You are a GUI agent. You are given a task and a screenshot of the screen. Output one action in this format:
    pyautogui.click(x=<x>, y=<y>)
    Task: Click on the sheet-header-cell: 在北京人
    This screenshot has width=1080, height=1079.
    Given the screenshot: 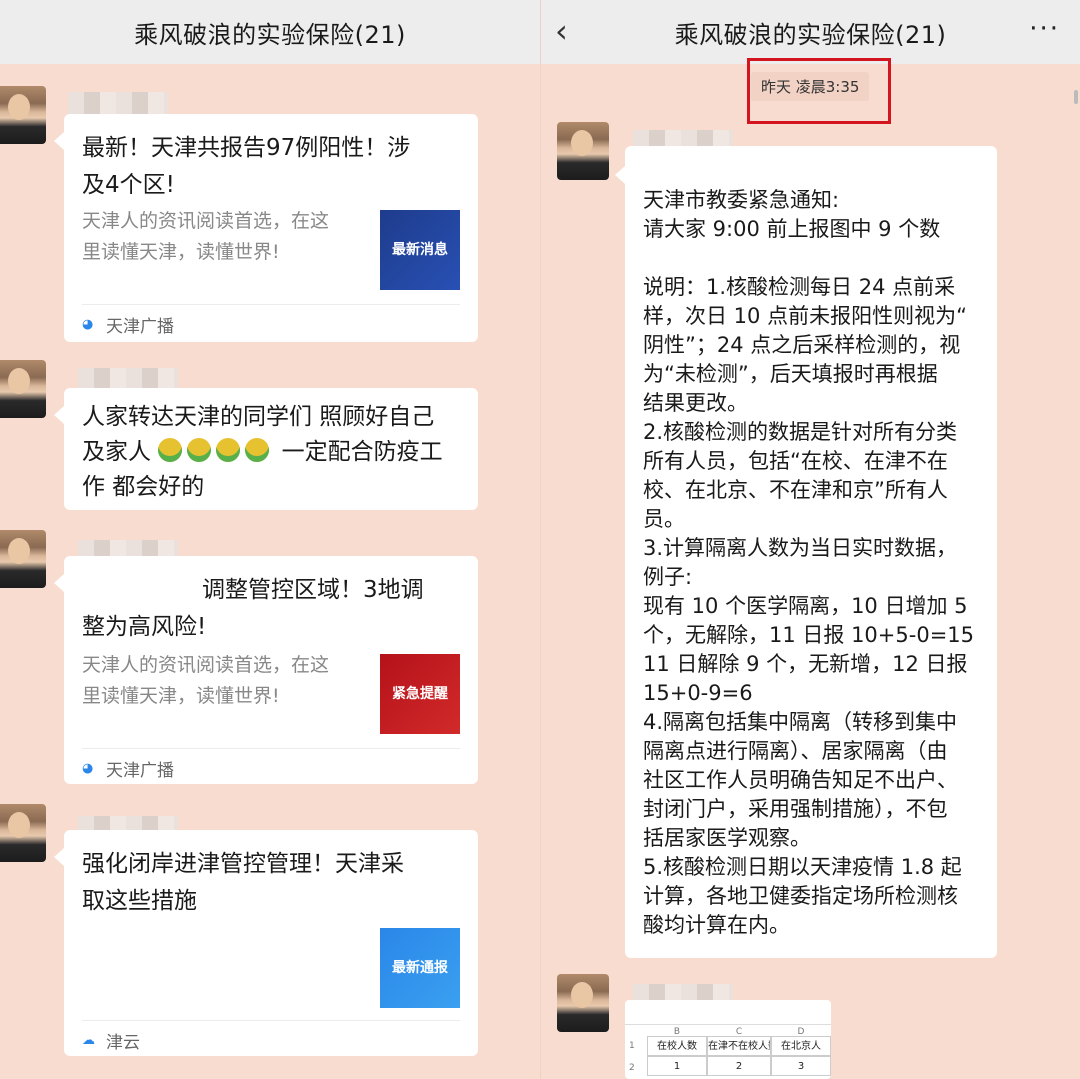 What is the action you would take?
    pyautogui.click(x=801, y=1046)
    